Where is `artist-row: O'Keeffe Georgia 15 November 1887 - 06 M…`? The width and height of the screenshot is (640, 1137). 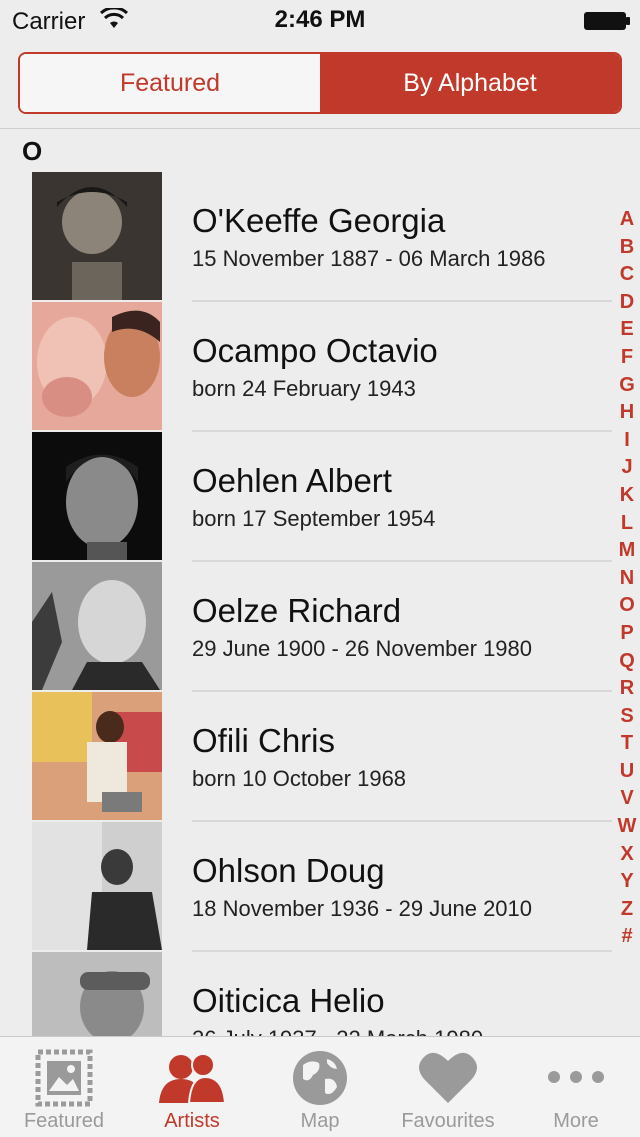
artist-row: O'Keeffe Georgia 15 November 1887 - 06 M… is located at coordinates (322, 237).